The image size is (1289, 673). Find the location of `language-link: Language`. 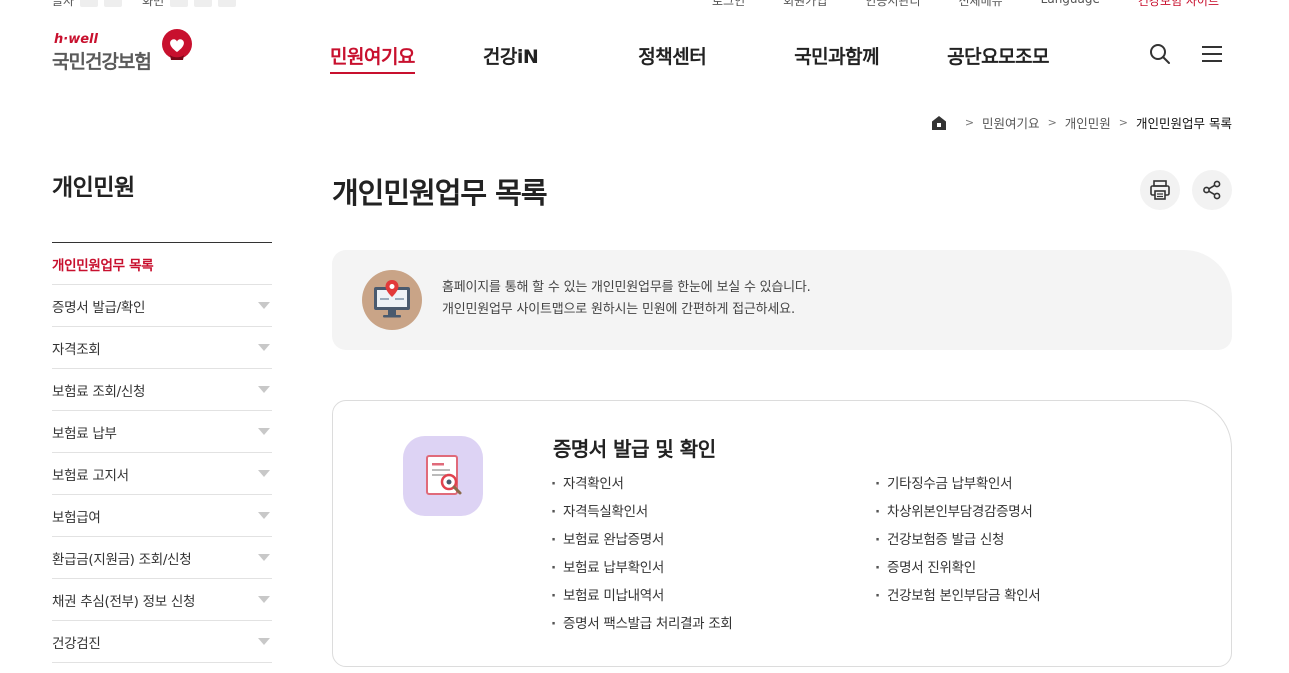

language-link: Language is located at coordinates (1070, 4).